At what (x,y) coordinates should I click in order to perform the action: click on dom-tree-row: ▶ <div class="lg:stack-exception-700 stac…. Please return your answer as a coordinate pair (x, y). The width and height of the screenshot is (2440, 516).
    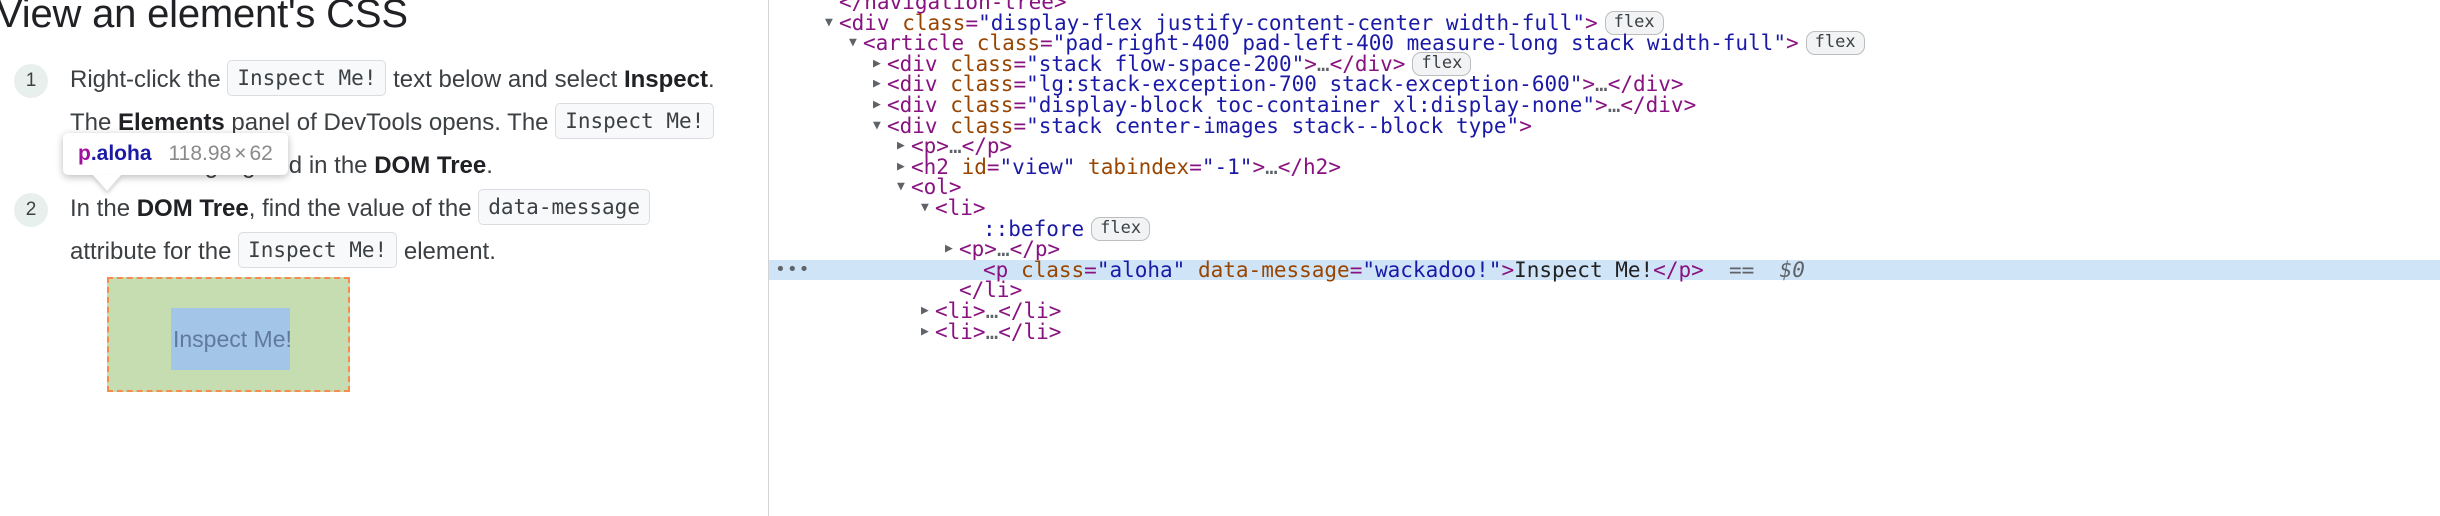
    Looking at the image, I should click on (1604, 84).